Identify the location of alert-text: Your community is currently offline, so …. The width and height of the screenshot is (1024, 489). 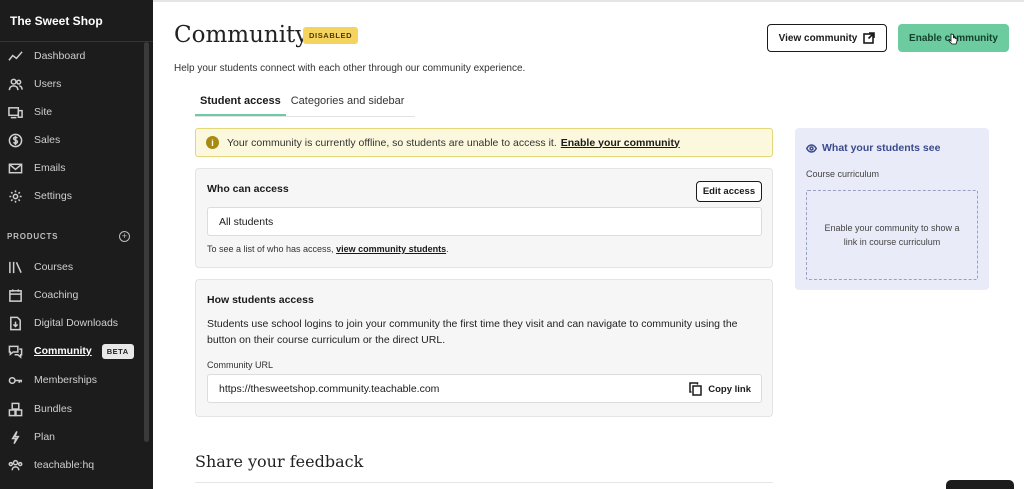
(392, 142).